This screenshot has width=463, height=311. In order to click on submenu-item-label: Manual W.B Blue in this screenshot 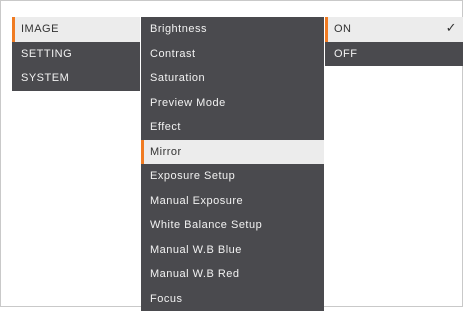, I will do `click(196, 250)`.